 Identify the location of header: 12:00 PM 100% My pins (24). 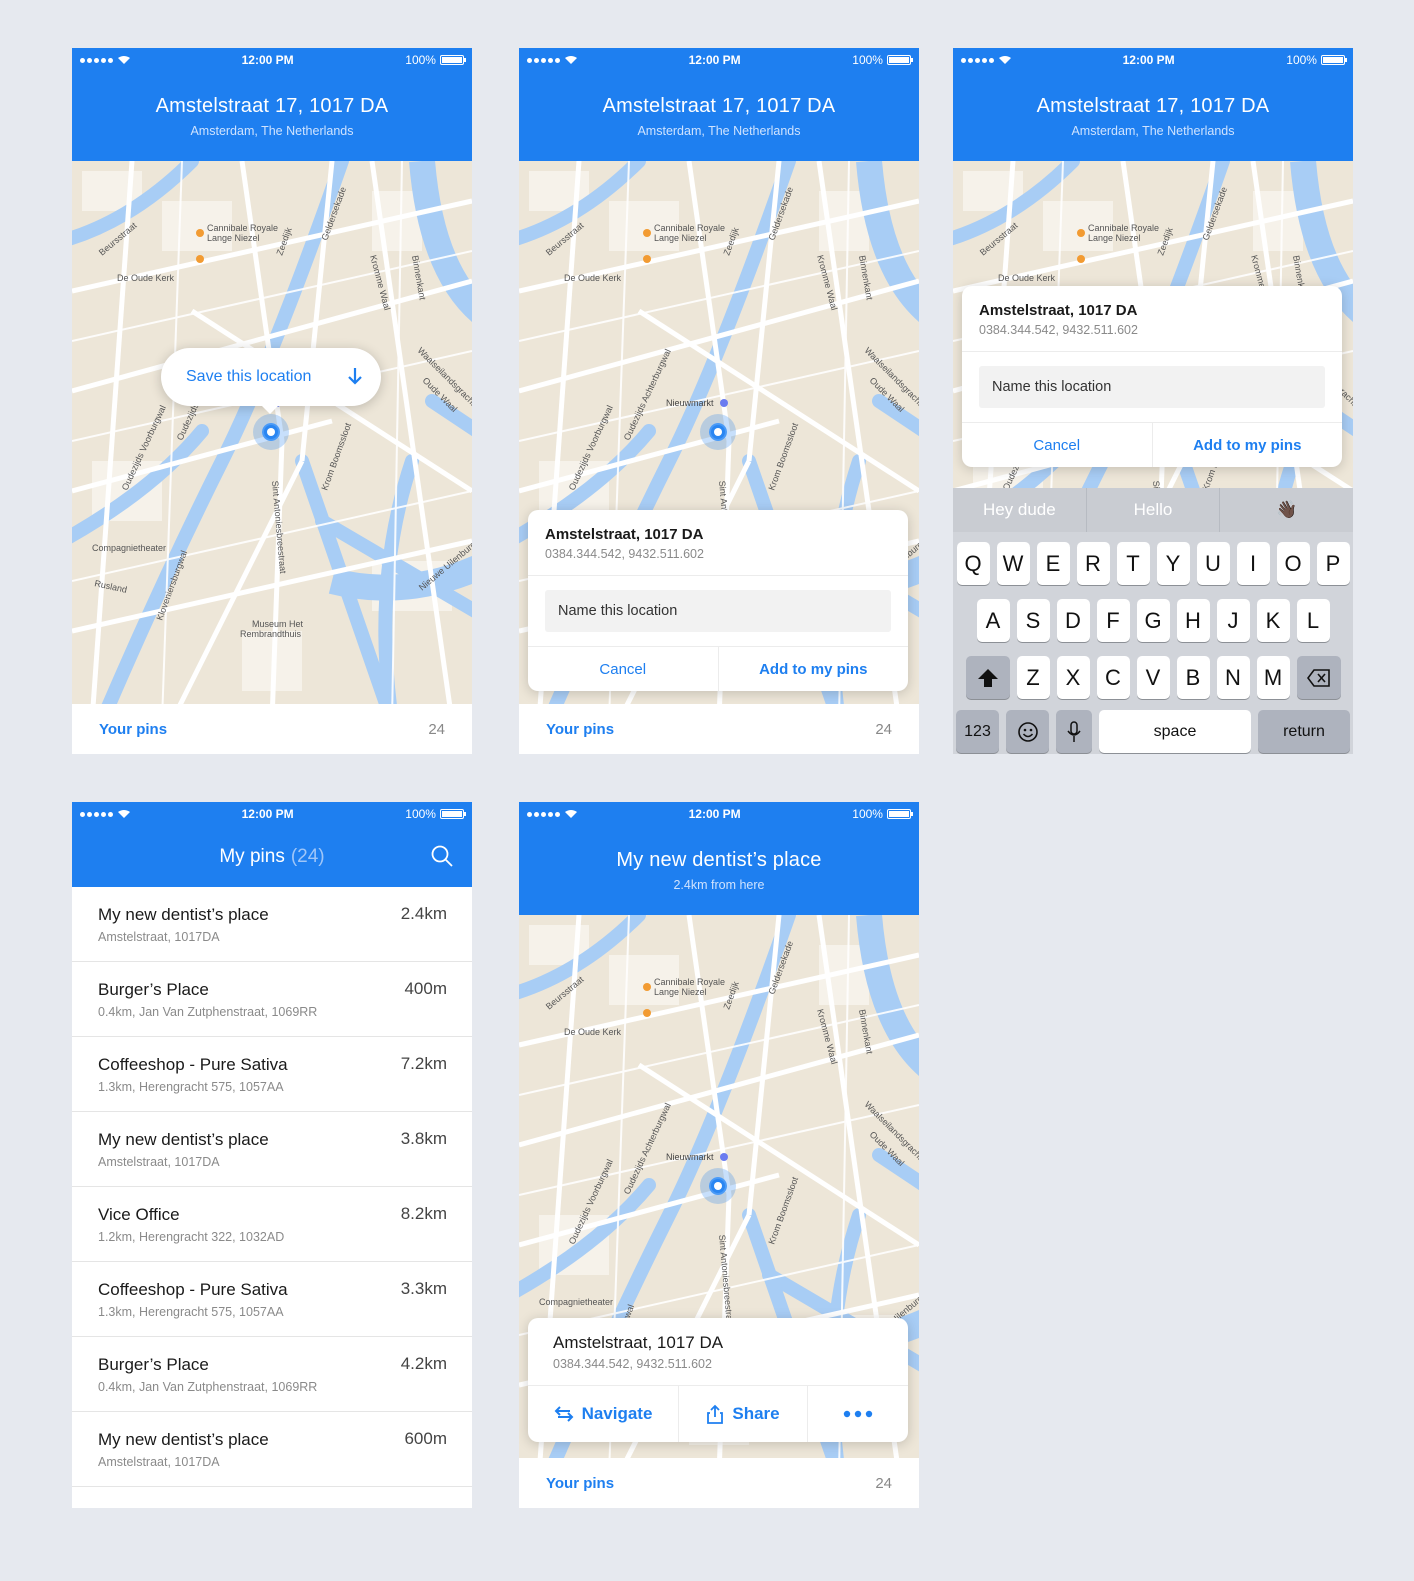
(272, 844).